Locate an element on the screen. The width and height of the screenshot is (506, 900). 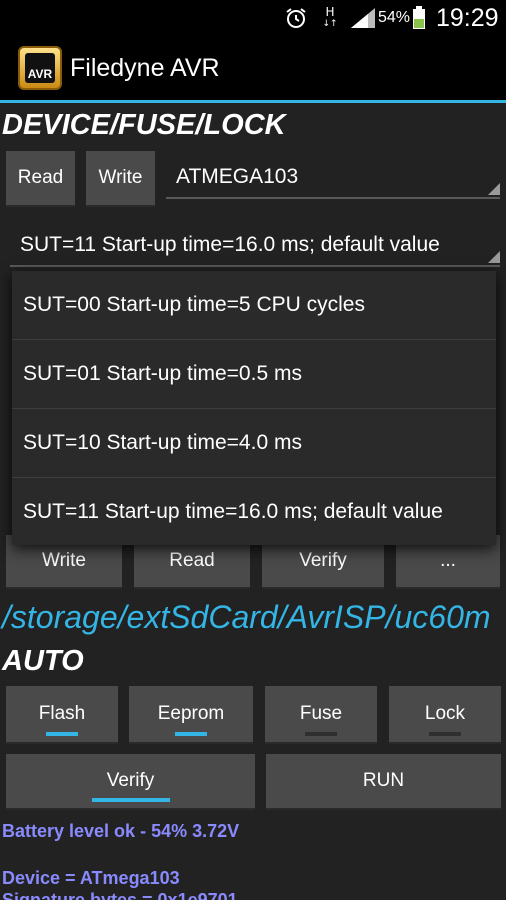
signal-icon is located at coordinates (363, 18).